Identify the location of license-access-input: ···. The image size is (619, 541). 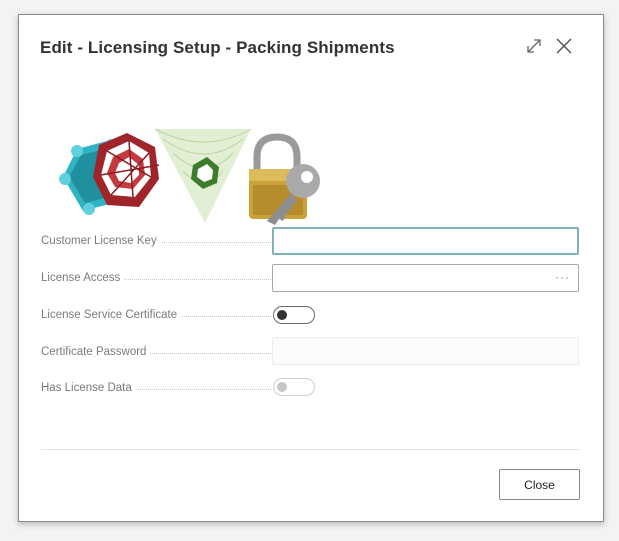
(425, 278).